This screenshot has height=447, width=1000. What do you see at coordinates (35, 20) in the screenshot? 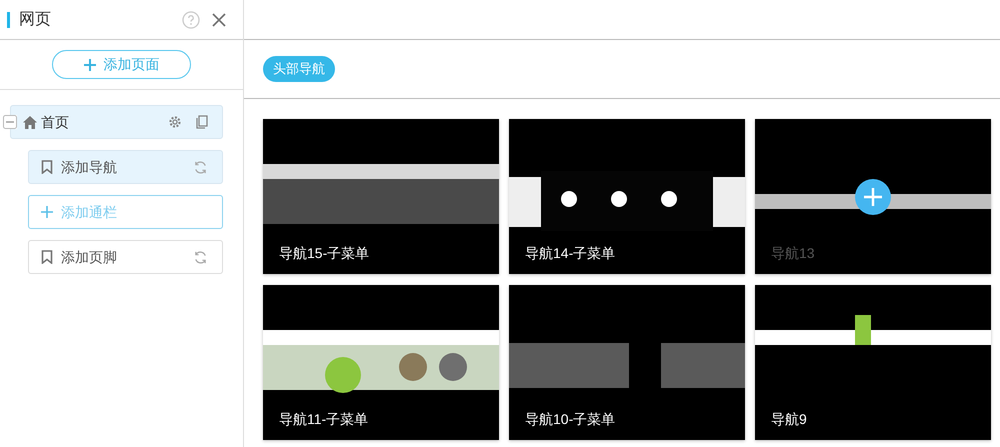
I see `panel-title: 网页` at bounding box center [35, 20].